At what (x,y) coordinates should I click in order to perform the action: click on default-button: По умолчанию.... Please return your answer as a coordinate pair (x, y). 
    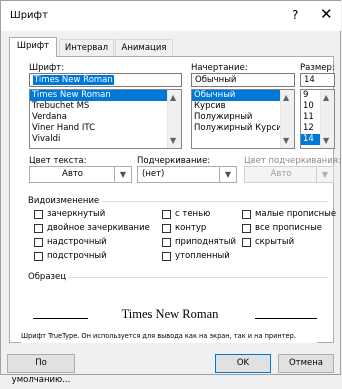
    Looking at the image, I should click on (41, 369).